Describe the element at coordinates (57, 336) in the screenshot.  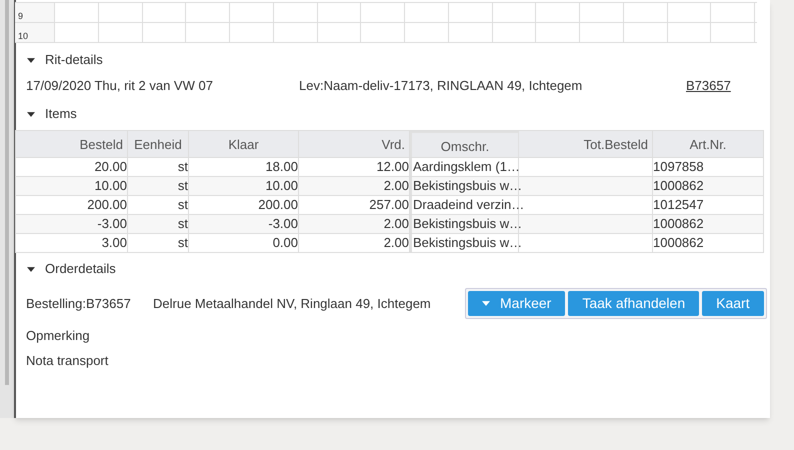
I see `note-label: Opmerking` at that location.